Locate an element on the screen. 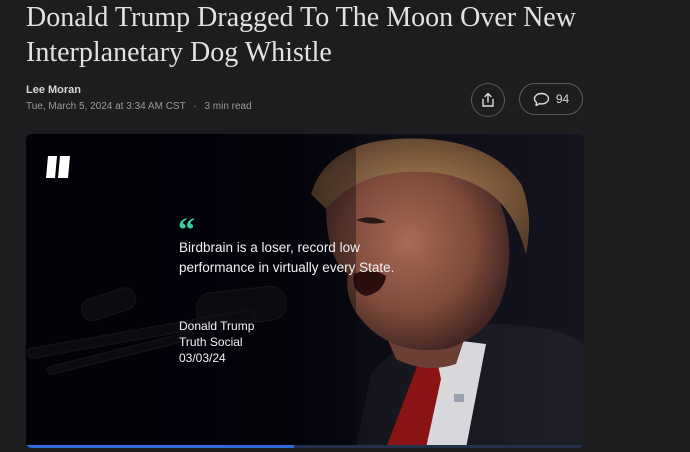 This screenshot has width=690, height=452. huffpost-logo is located at coordinates (58, 169).